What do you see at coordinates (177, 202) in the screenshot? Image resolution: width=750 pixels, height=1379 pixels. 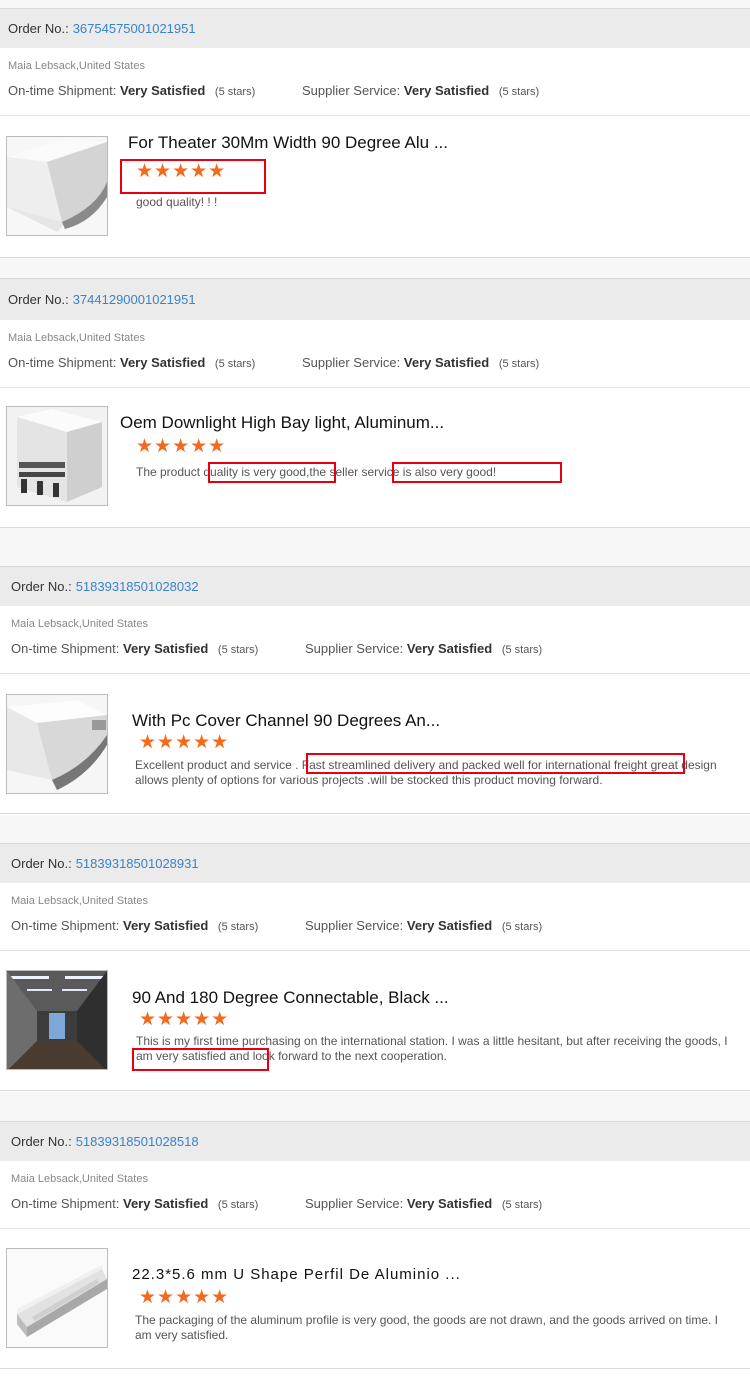 I see `review-text: good quality! ! !` at bounding box center [177, 202].